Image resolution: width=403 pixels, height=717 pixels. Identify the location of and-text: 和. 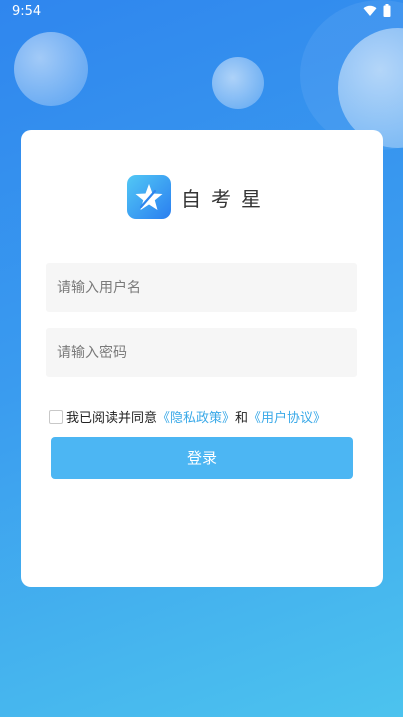
(242, 418).